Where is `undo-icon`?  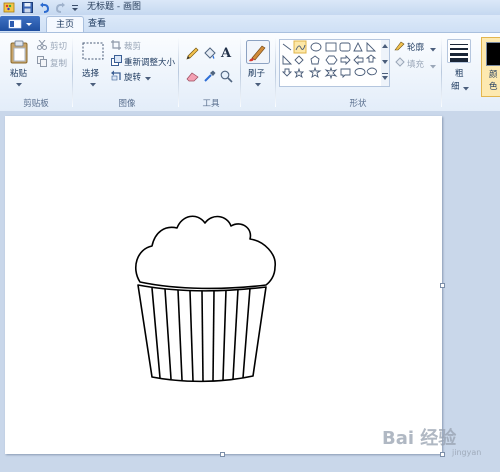
undo-icon is located at coordinates (44, 7).